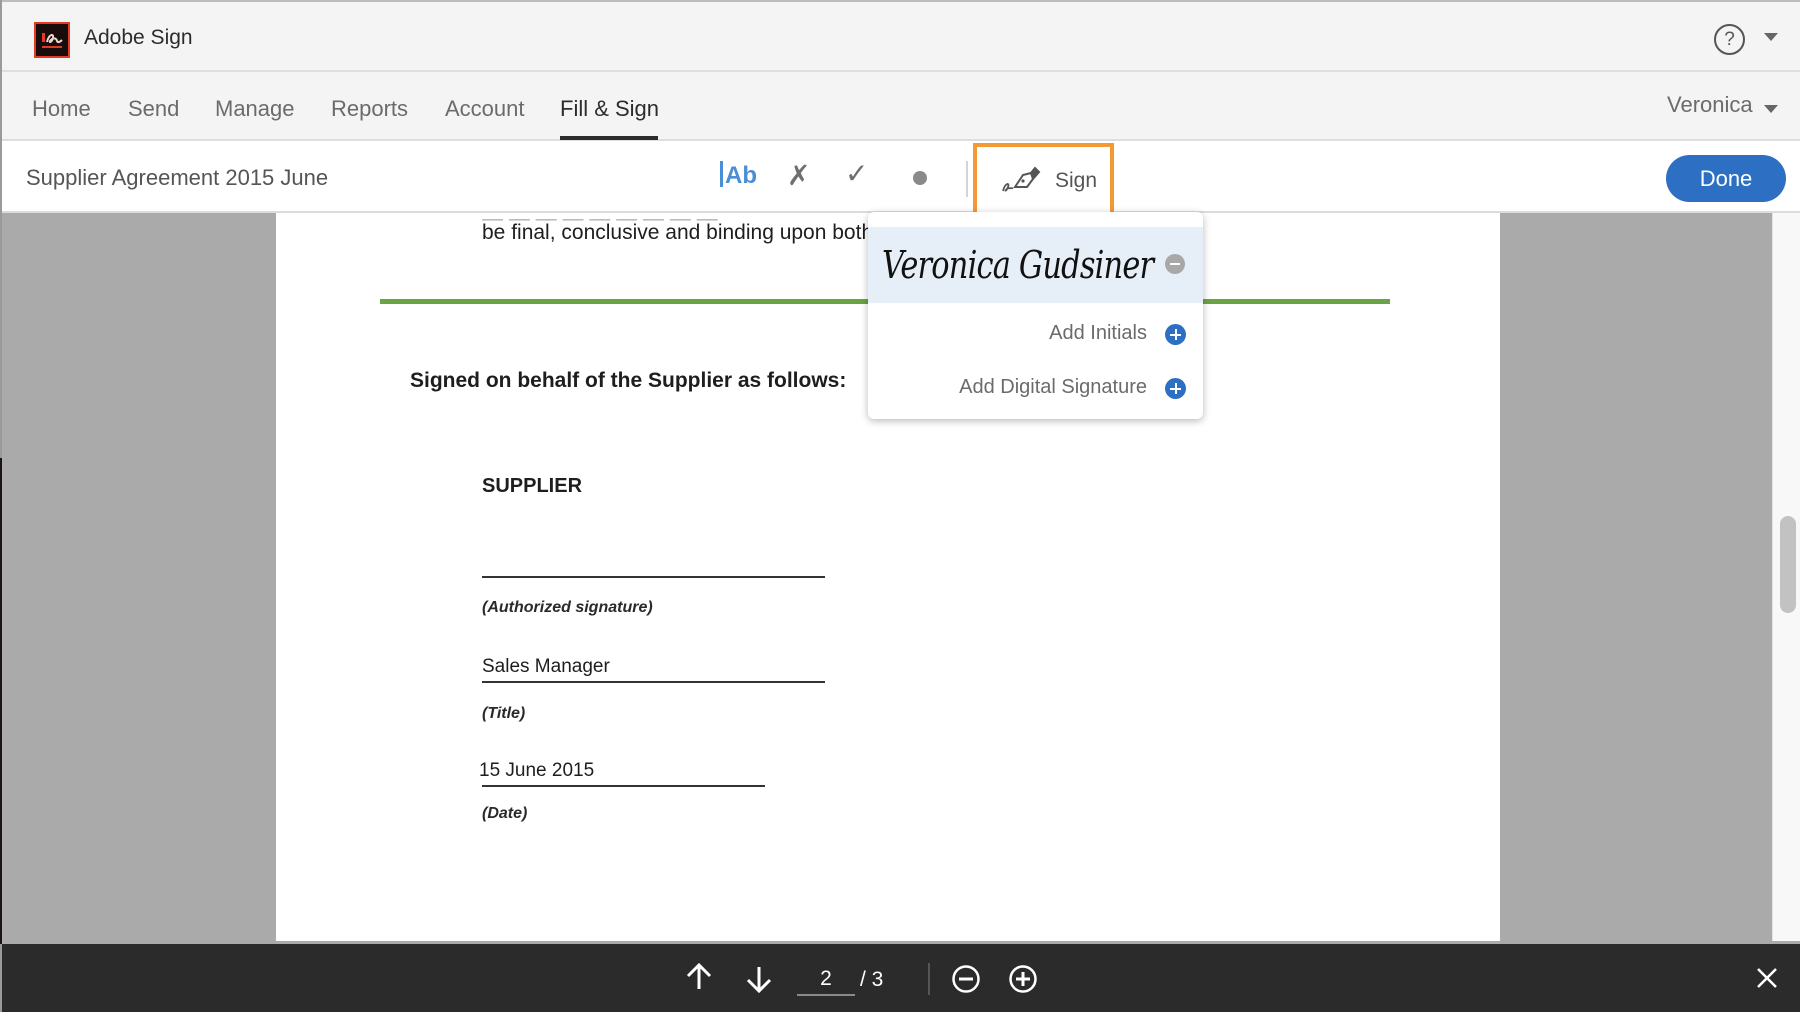 The image size is (1800, 1012). What do you see at coordinates (699, 977) in the screenshot?
I see `arrow-up-icon` at bounding box center [699, 977].